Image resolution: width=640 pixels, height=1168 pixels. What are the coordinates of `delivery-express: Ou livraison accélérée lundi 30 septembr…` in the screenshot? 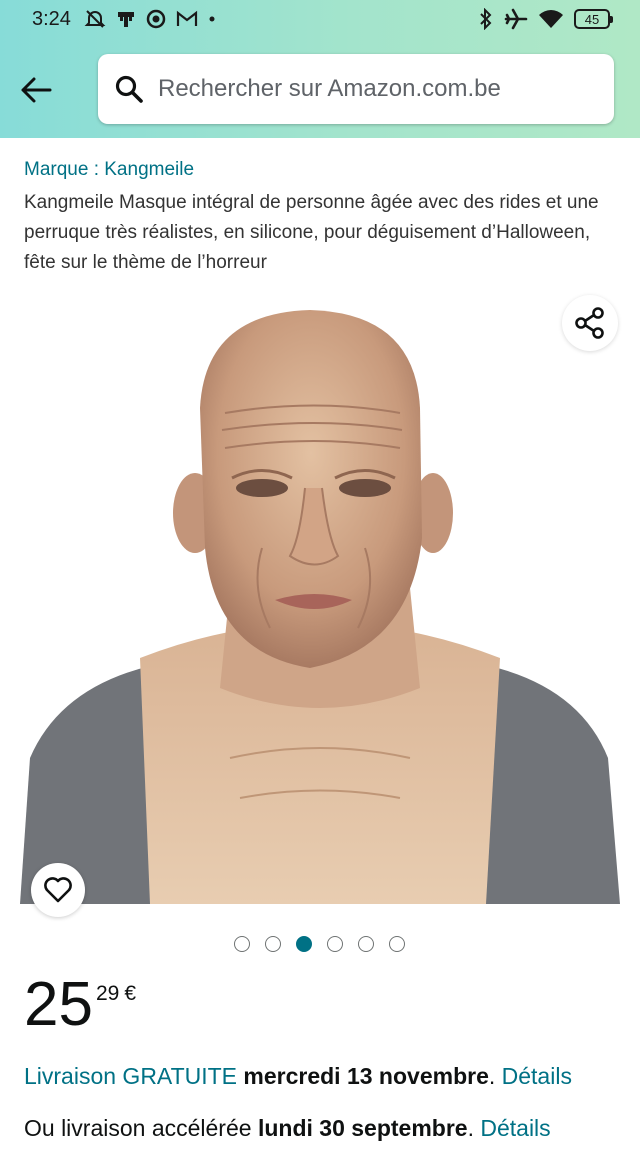 It's located at (287, 1128).